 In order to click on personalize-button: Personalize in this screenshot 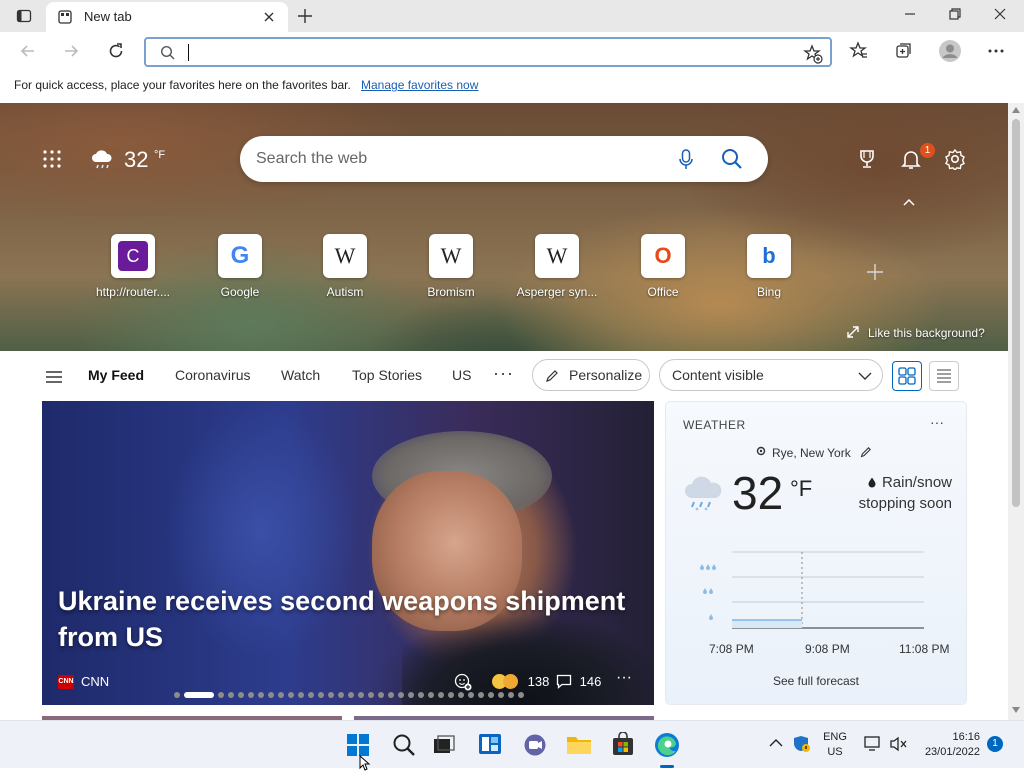, I will do `click(591, 375)`.